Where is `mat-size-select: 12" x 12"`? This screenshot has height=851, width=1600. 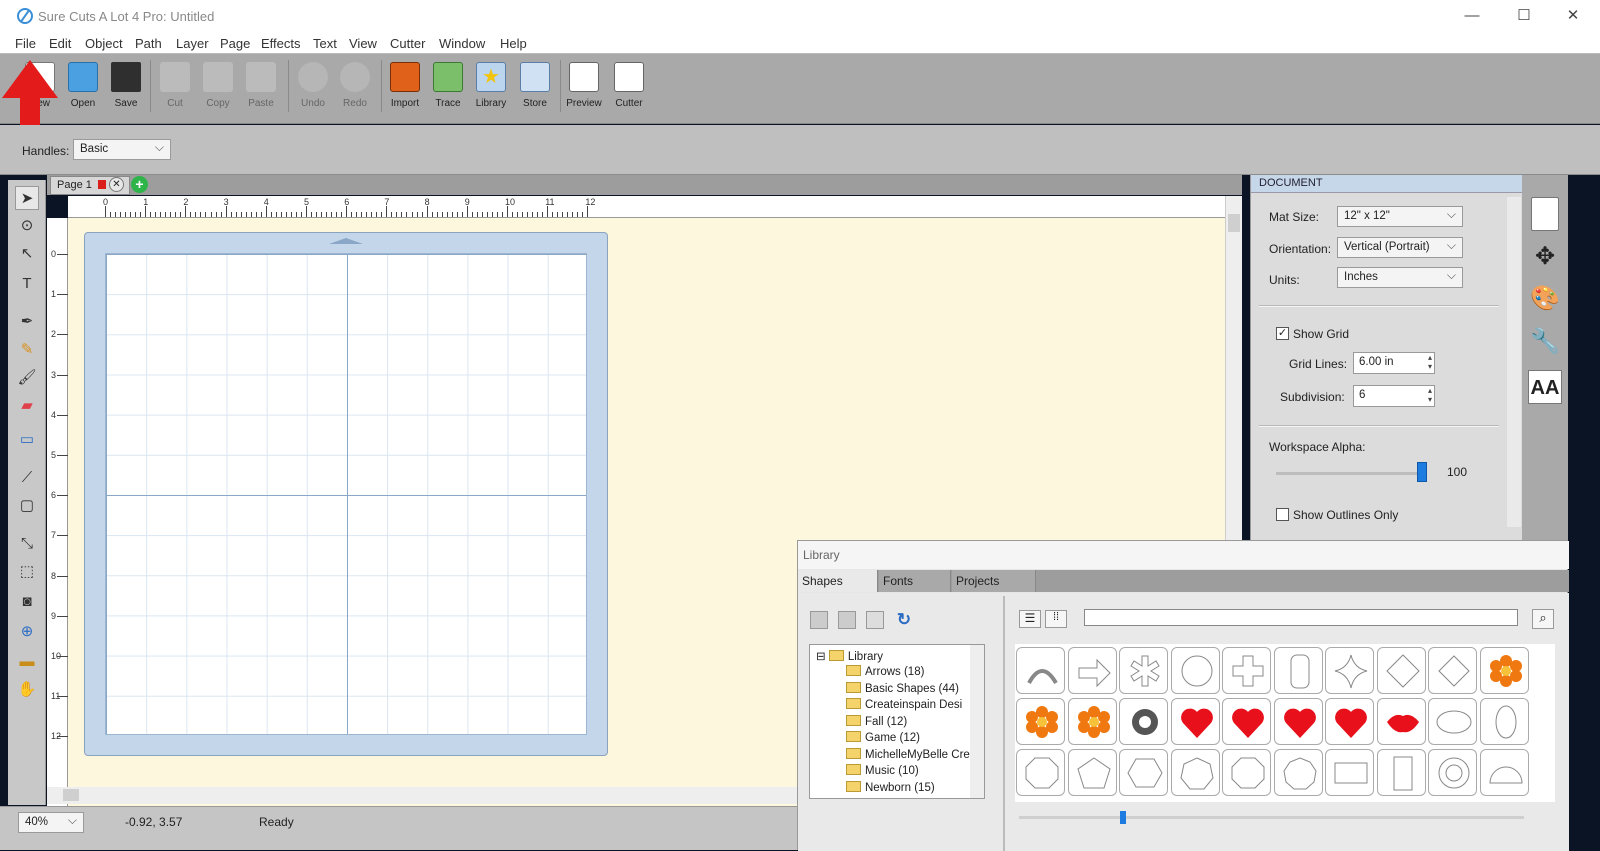
mat-size-select: 12" x 12" is located at coordinates (1400, 216).